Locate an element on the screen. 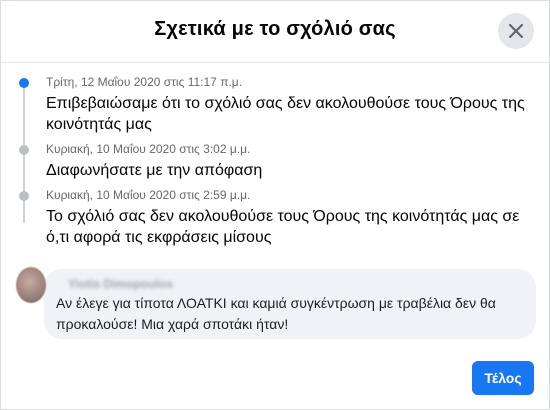  dialog-title: Σχετικά με το σχόλιό σας is located at coordinates (275, 29).